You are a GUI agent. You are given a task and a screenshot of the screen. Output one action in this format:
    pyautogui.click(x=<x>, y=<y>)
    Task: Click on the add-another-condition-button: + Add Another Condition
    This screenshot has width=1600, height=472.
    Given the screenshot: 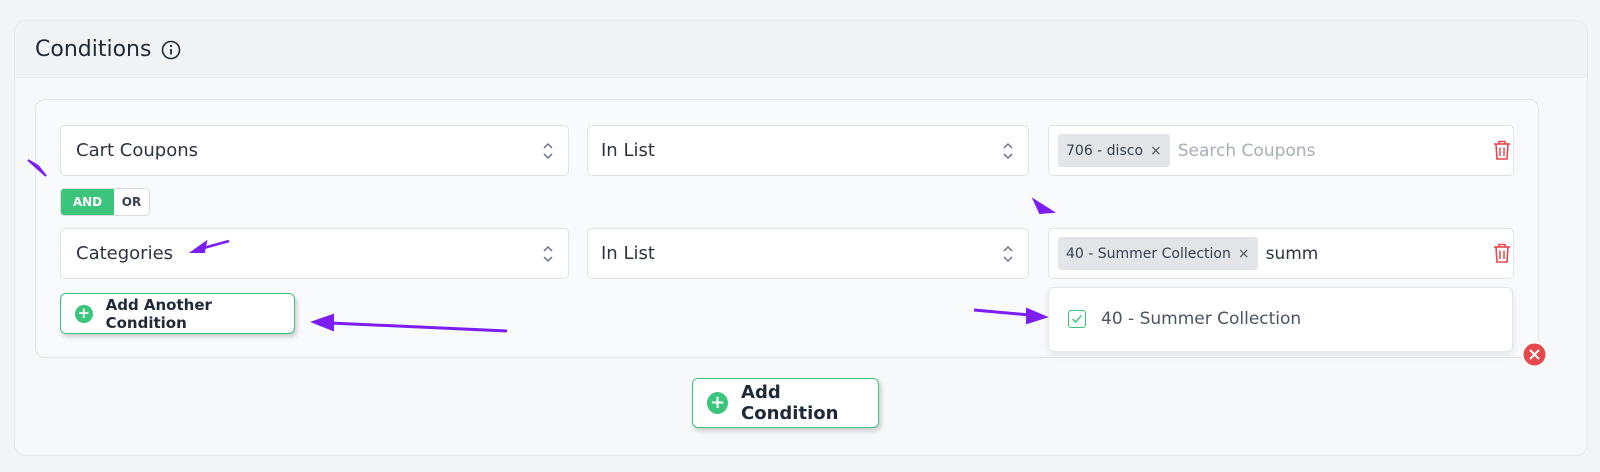 What is the action you would take?
    pyautogui.click(x=177, y=313)
    